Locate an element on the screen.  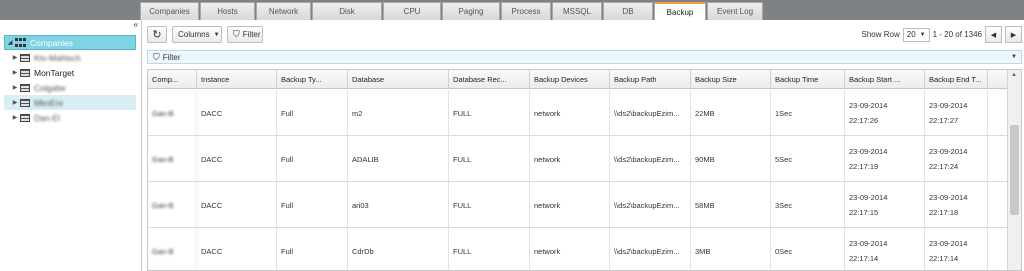
next-page-button: ▶ is located at coordinates (1013, 34).